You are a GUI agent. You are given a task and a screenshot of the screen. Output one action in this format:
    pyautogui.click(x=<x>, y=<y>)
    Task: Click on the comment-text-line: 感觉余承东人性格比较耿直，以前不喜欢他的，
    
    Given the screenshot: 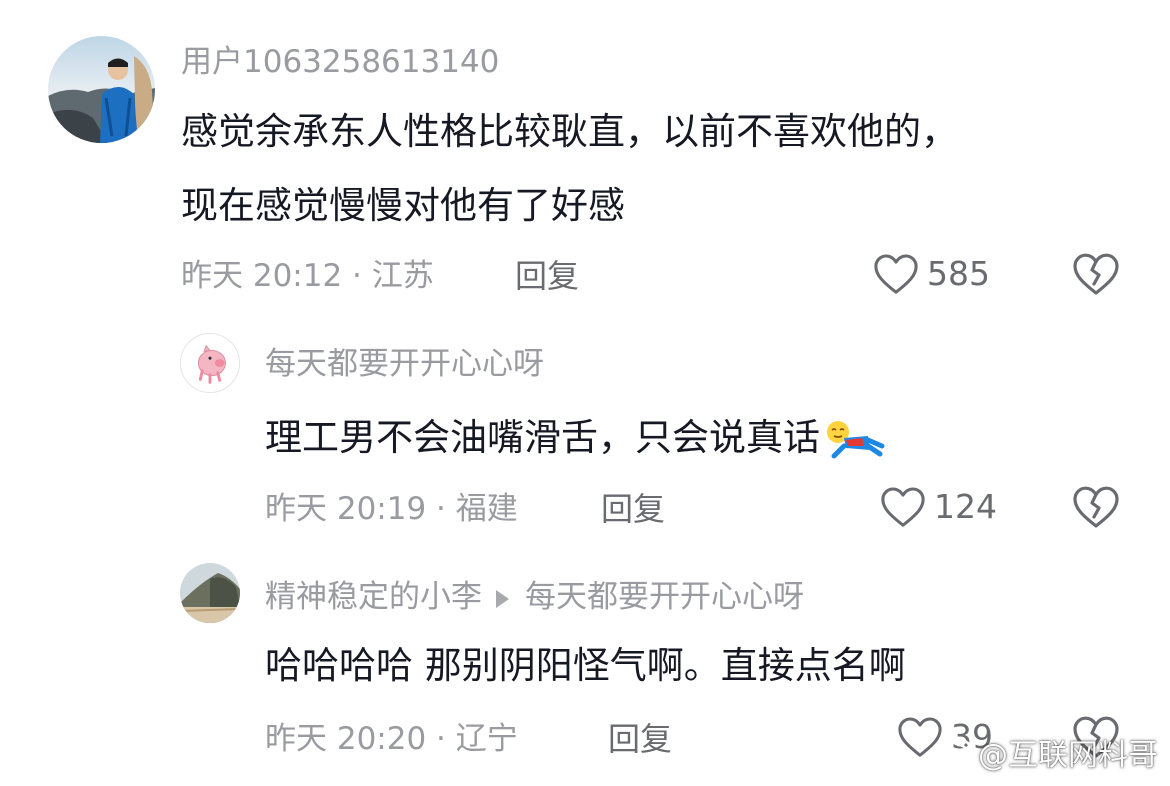 What is the action you would take?
    pyautogui.click(x=569, y=131)
    